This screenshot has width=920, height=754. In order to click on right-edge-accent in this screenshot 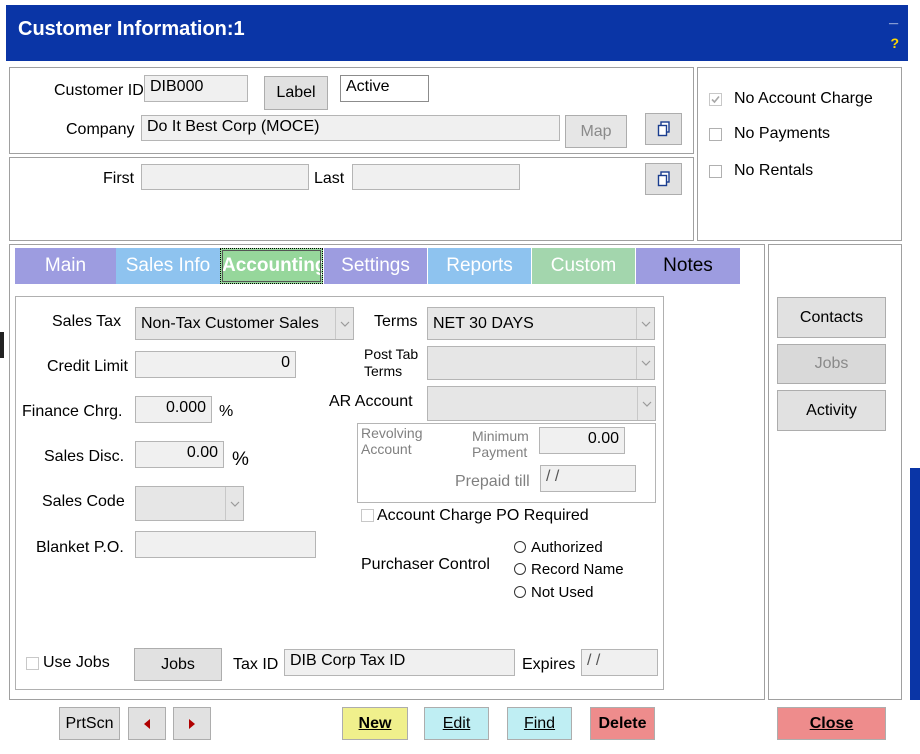, I will do `click(915, 584)`.